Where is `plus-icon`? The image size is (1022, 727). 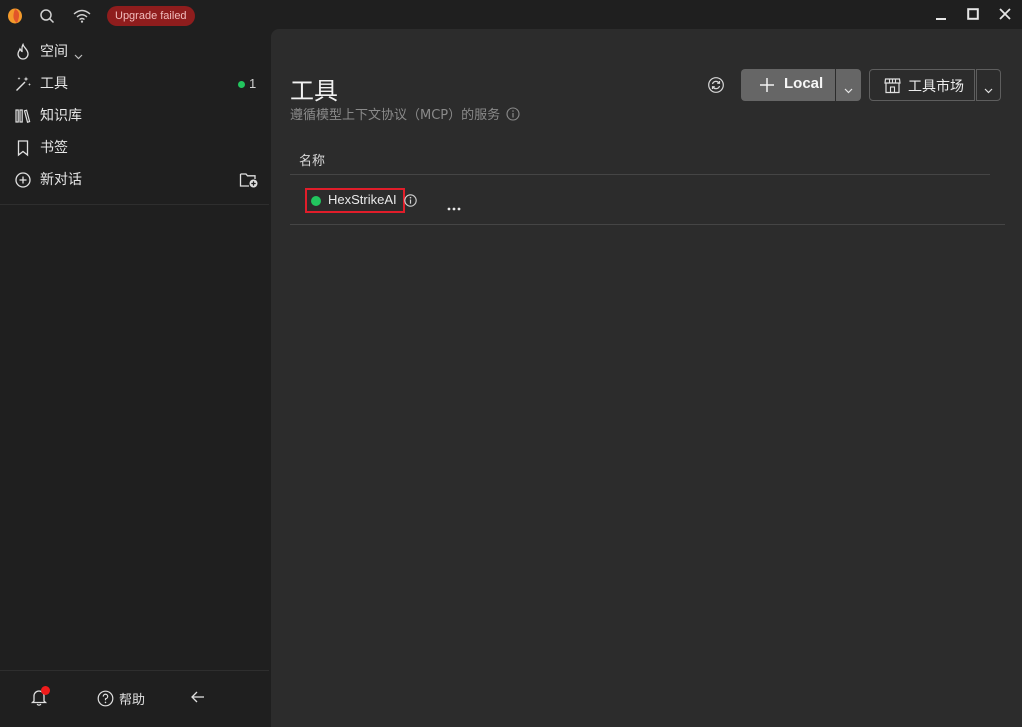
plus-icon is located at coordinates (767, 87).